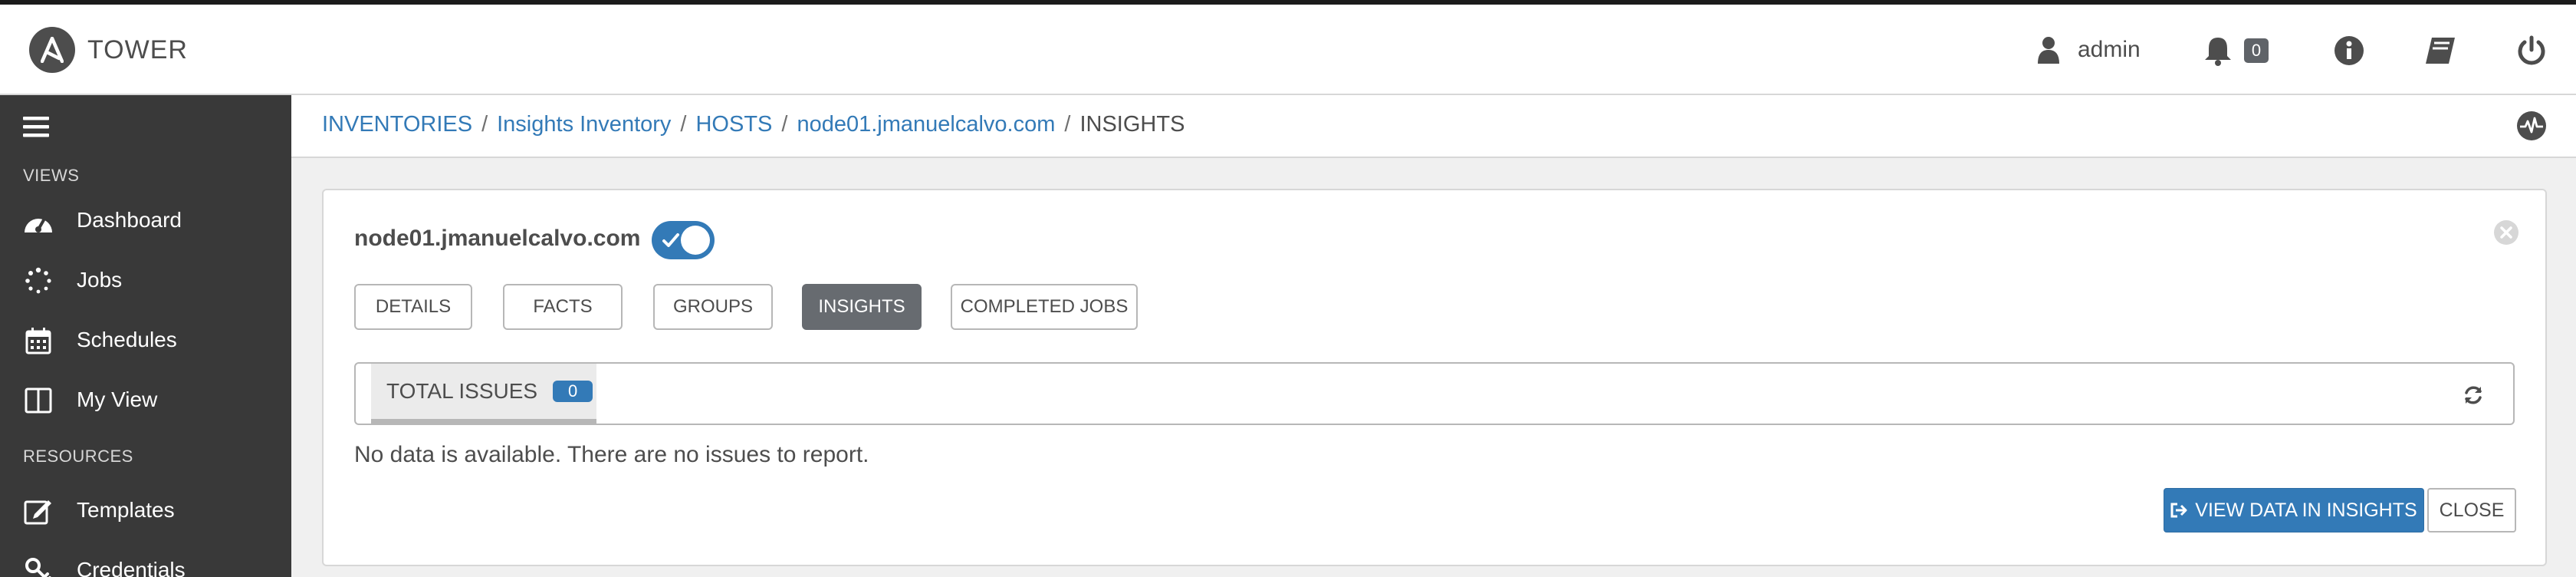 This screenshot has height=577, width=2576. What do you see at coordinates (39, 221) in the screenshot?
I see `dashboard-icon` at bounding box center [39, 221].